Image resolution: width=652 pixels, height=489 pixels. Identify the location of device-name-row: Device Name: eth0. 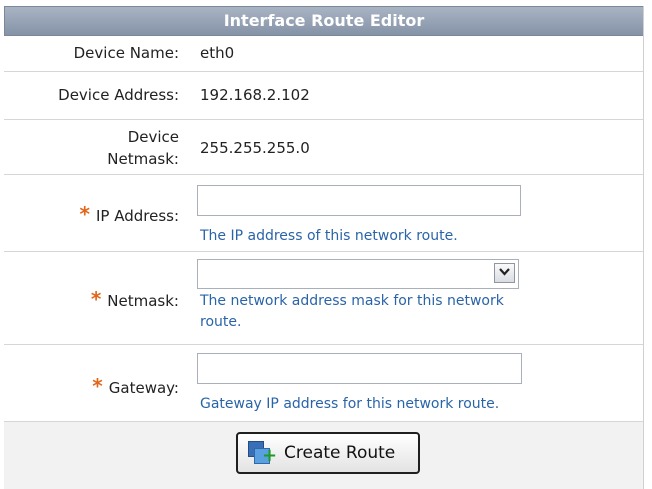
(324, 53).